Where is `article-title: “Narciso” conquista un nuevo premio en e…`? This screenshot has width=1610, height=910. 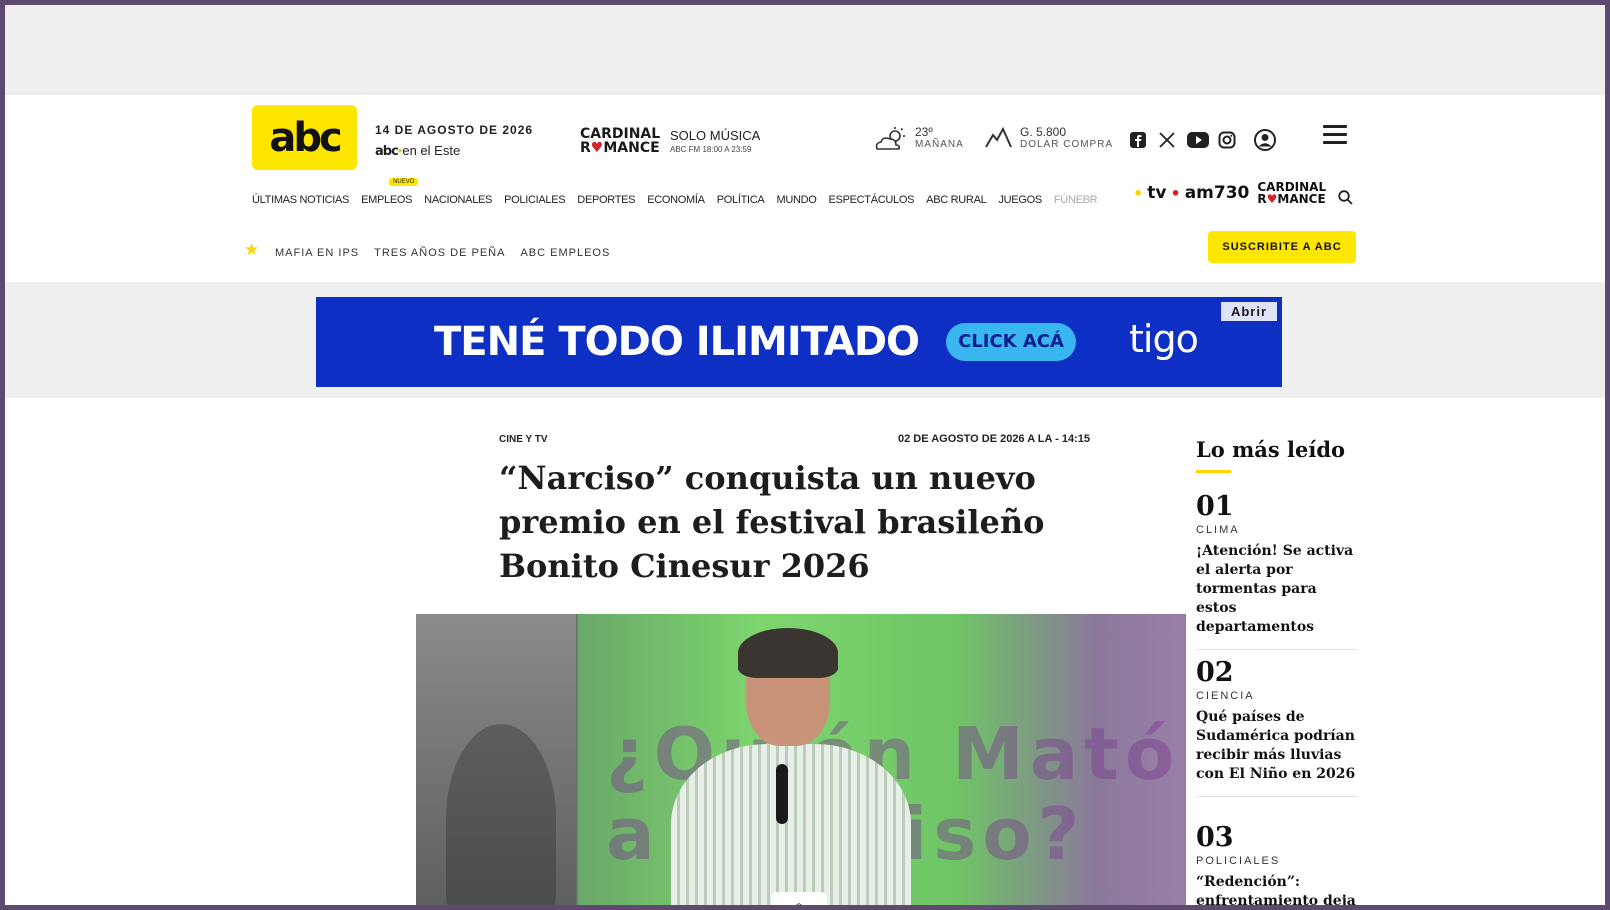
article-title: “Narciso” conquista un nuevo premio en e… is located at coordinates (772, 522).